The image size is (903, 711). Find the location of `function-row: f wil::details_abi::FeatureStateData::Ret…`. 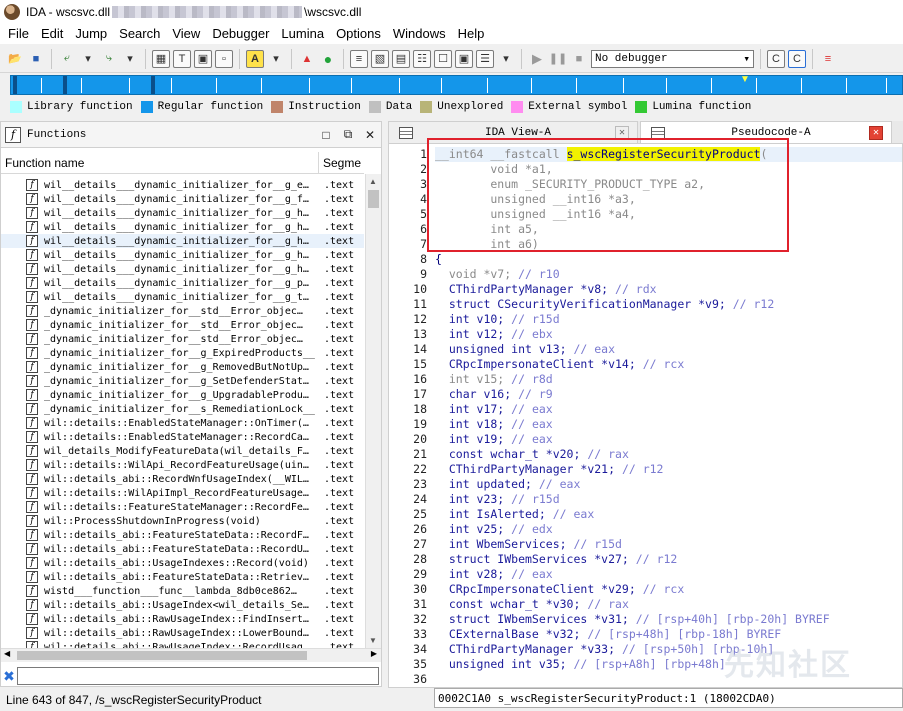

function-row: f wil::details_abi::FeatureStateData::Ret… is located at coordinates (182, 577).